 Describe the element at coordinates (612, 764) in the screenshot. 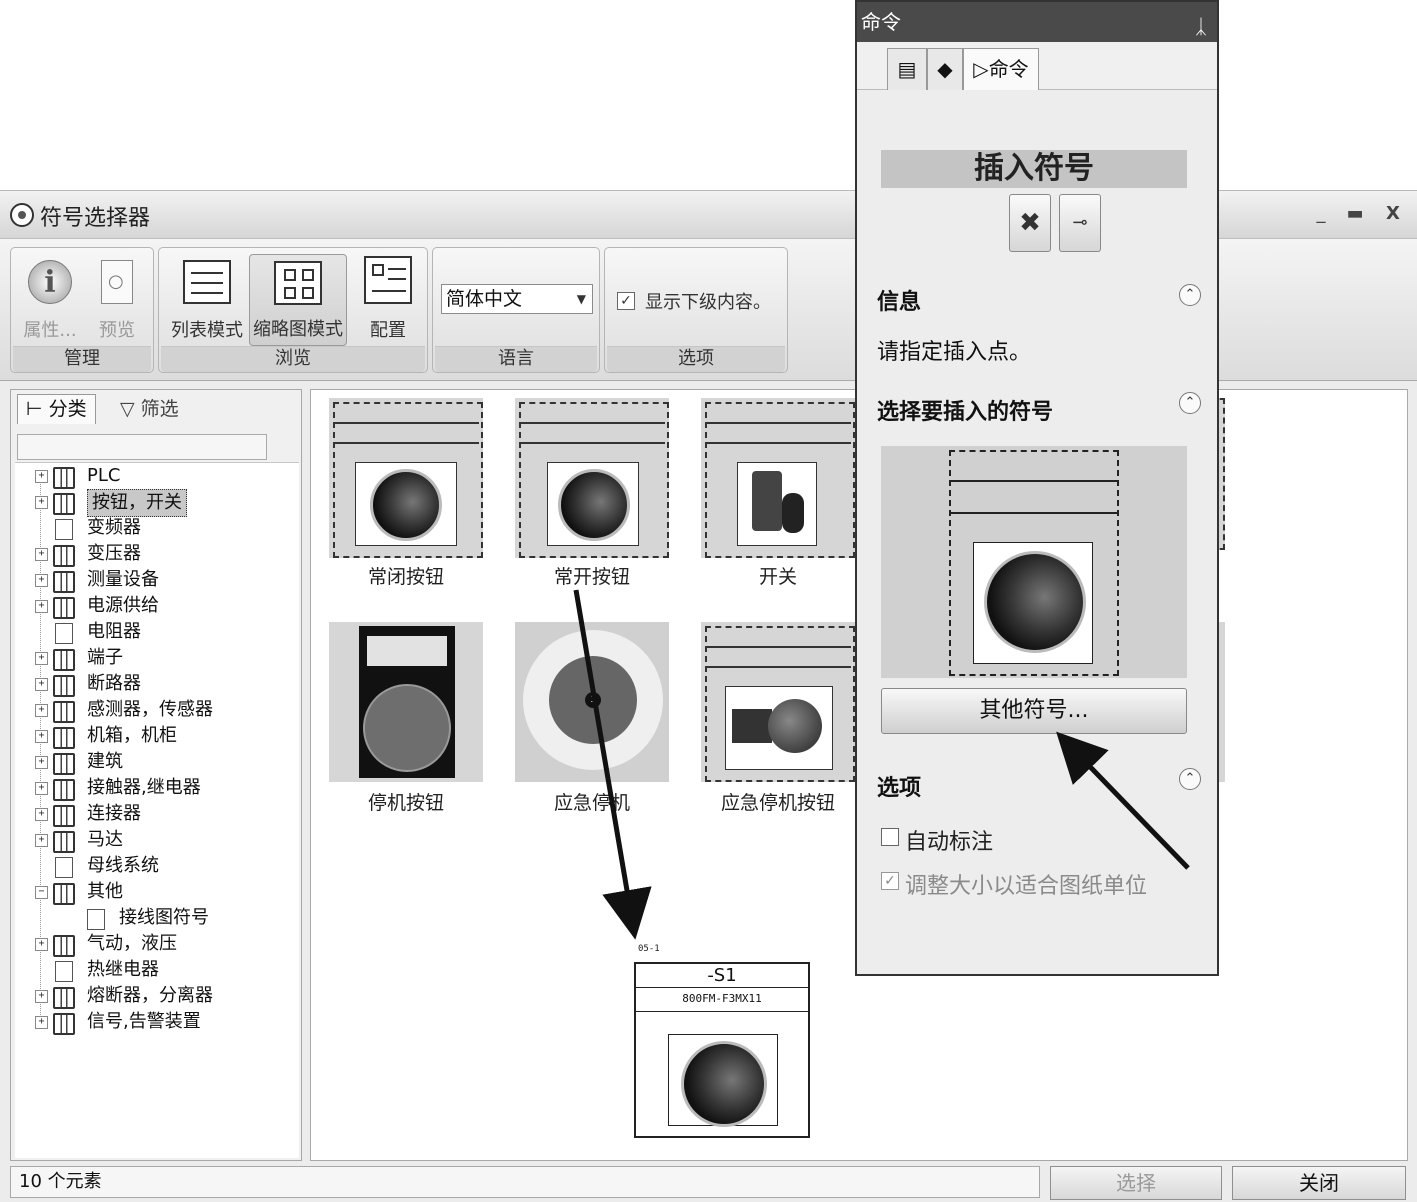

I see `arrow-to-placed-symbol` at that location.